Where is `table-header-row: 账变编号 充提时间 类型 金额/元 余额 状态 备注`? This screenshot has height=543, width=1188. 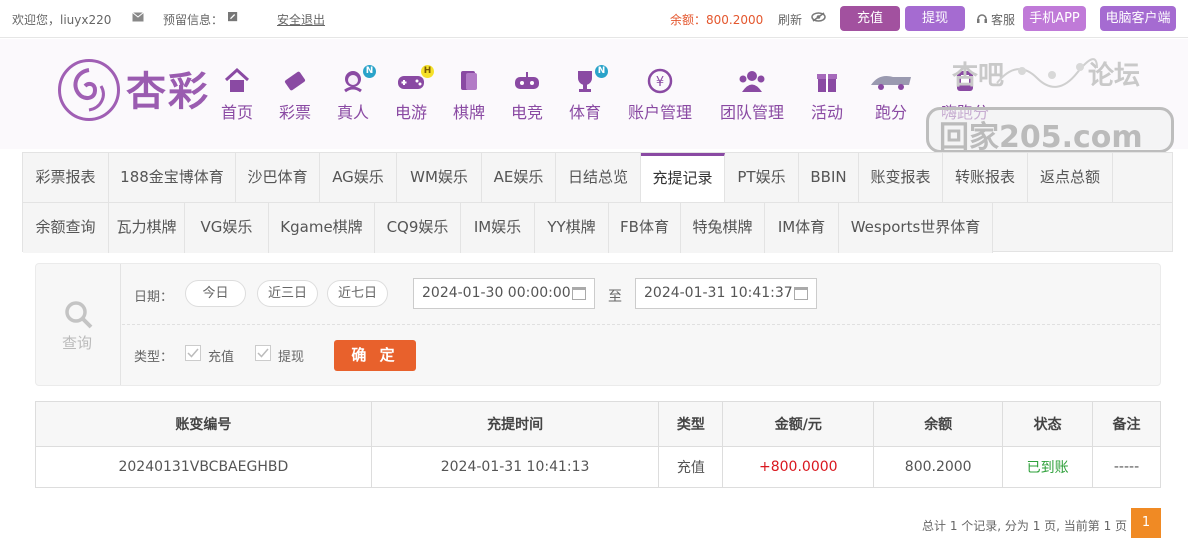 table-header-row: 账变编号 充提时间 类型 金额/元 余额 状态 备注 is located at coordinates (598, 424).